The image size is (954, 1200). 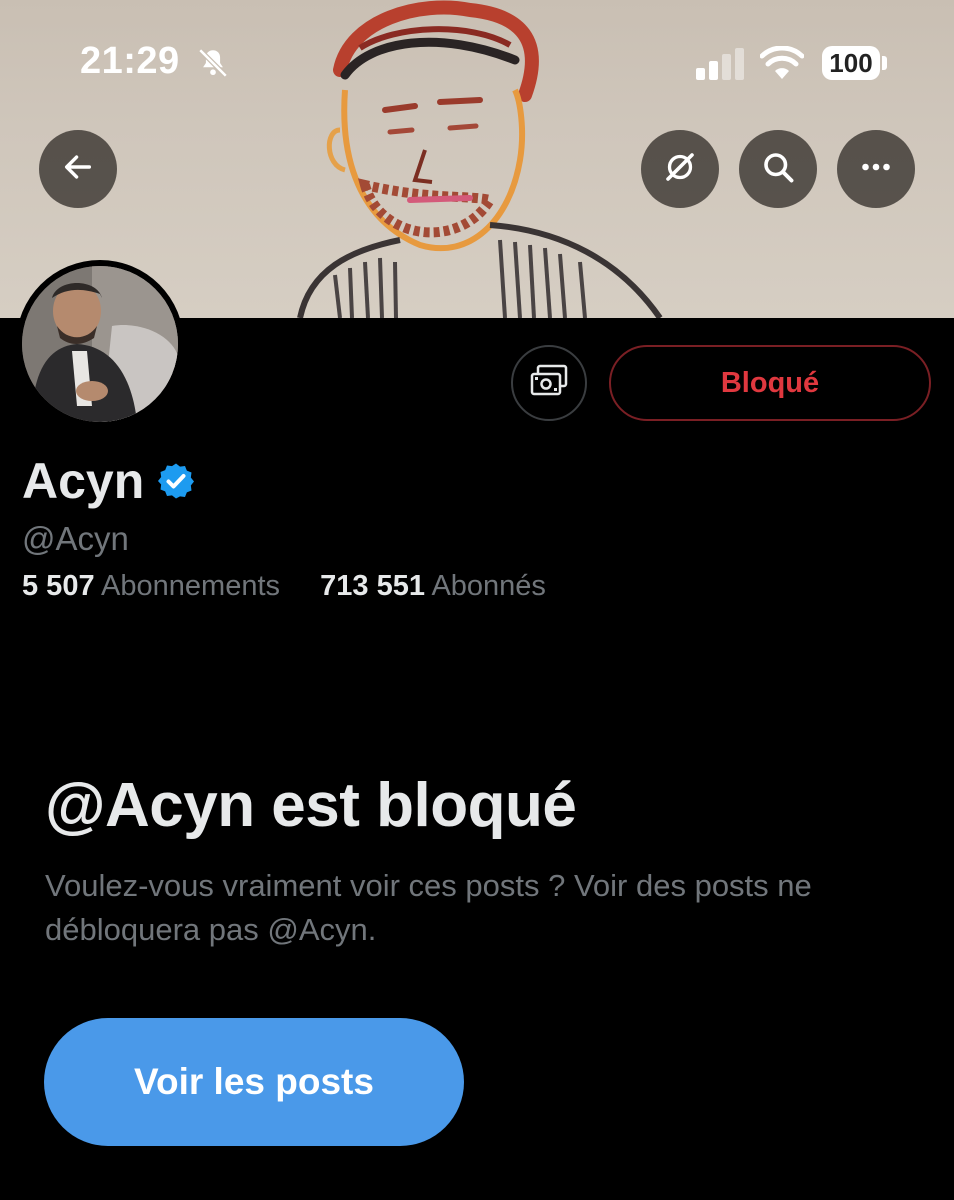 What do you see at coordinates (884, 63) in the screenshot?
I see `battery-tip` at bounding box center [884, 63].